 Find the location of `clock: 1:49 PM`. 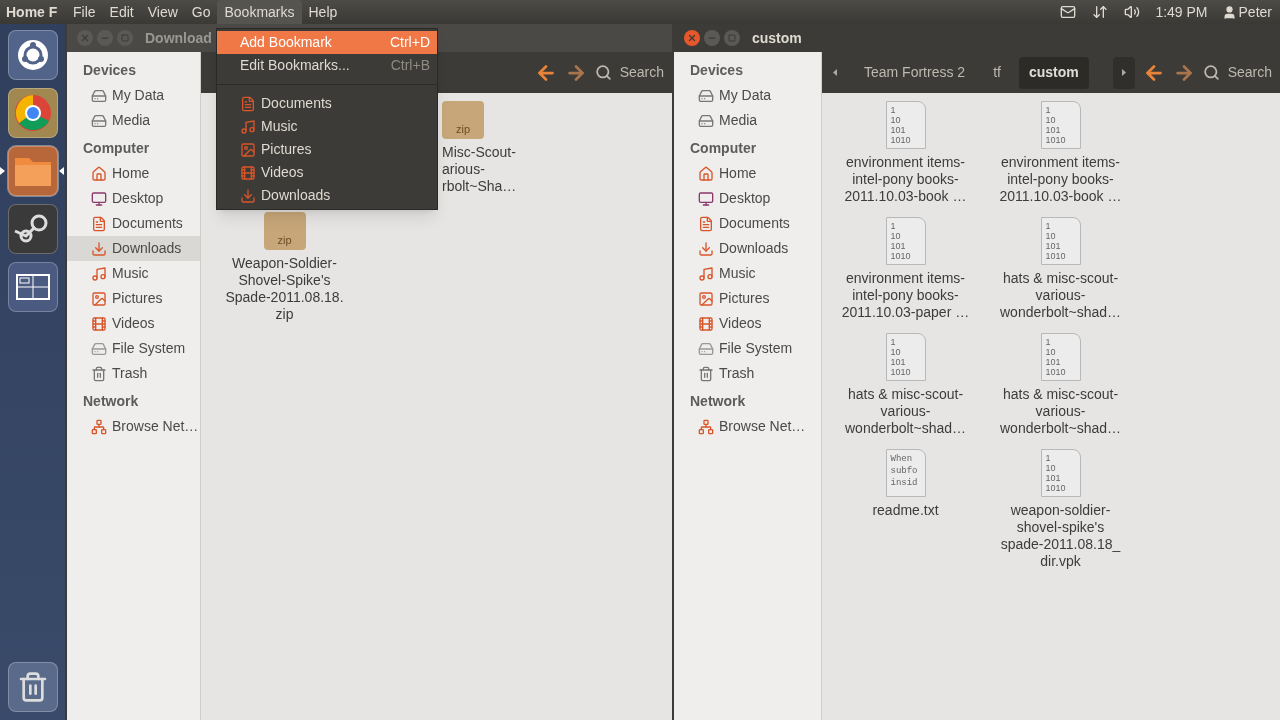

clock: 1:49 PM is located at coordinates (1181, 12).